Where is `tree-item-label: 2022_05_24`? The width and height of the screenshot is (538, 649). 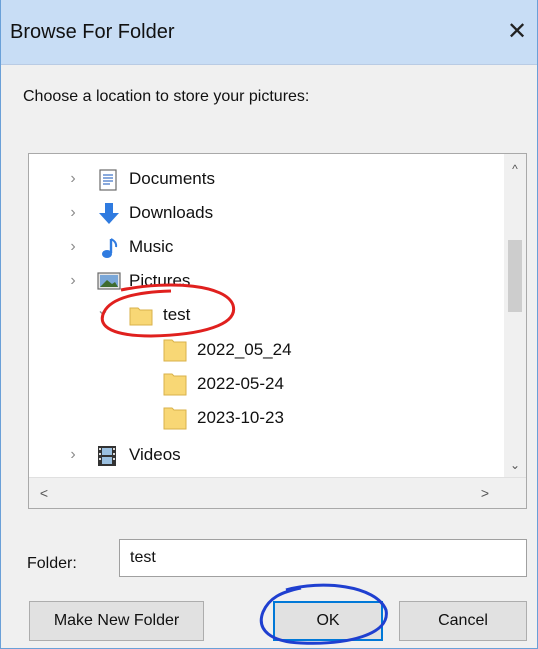
tree-item-label: 2022_05_24 is located at coordinates (244, 349).